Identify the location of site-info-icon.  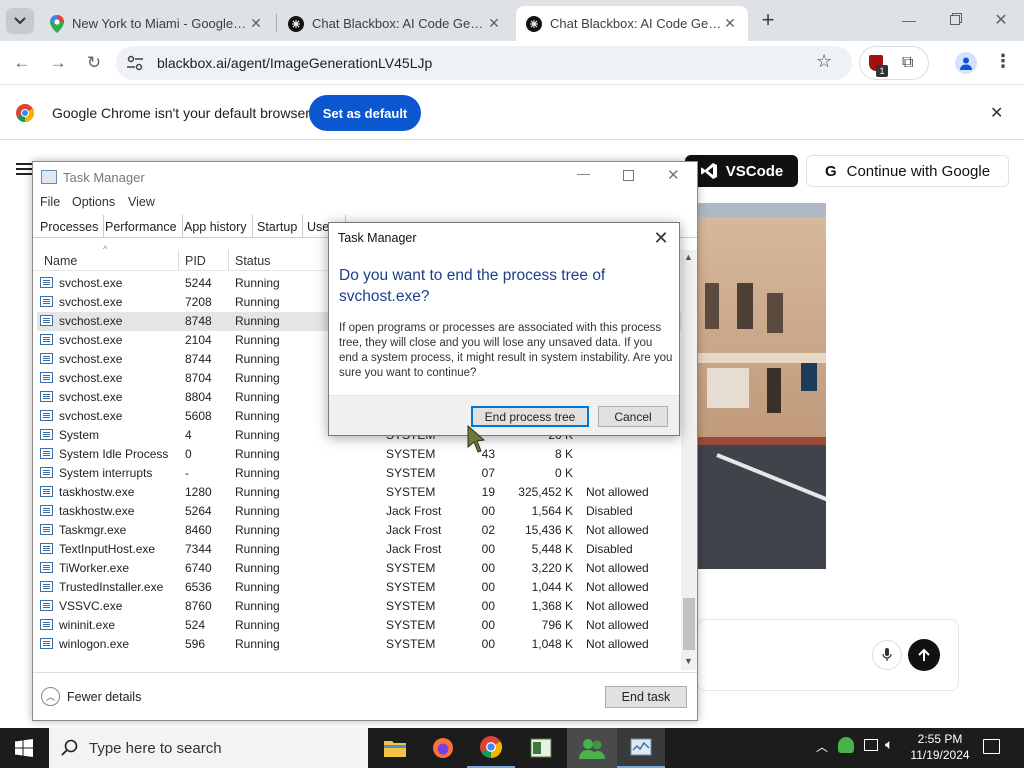
(135, 63).